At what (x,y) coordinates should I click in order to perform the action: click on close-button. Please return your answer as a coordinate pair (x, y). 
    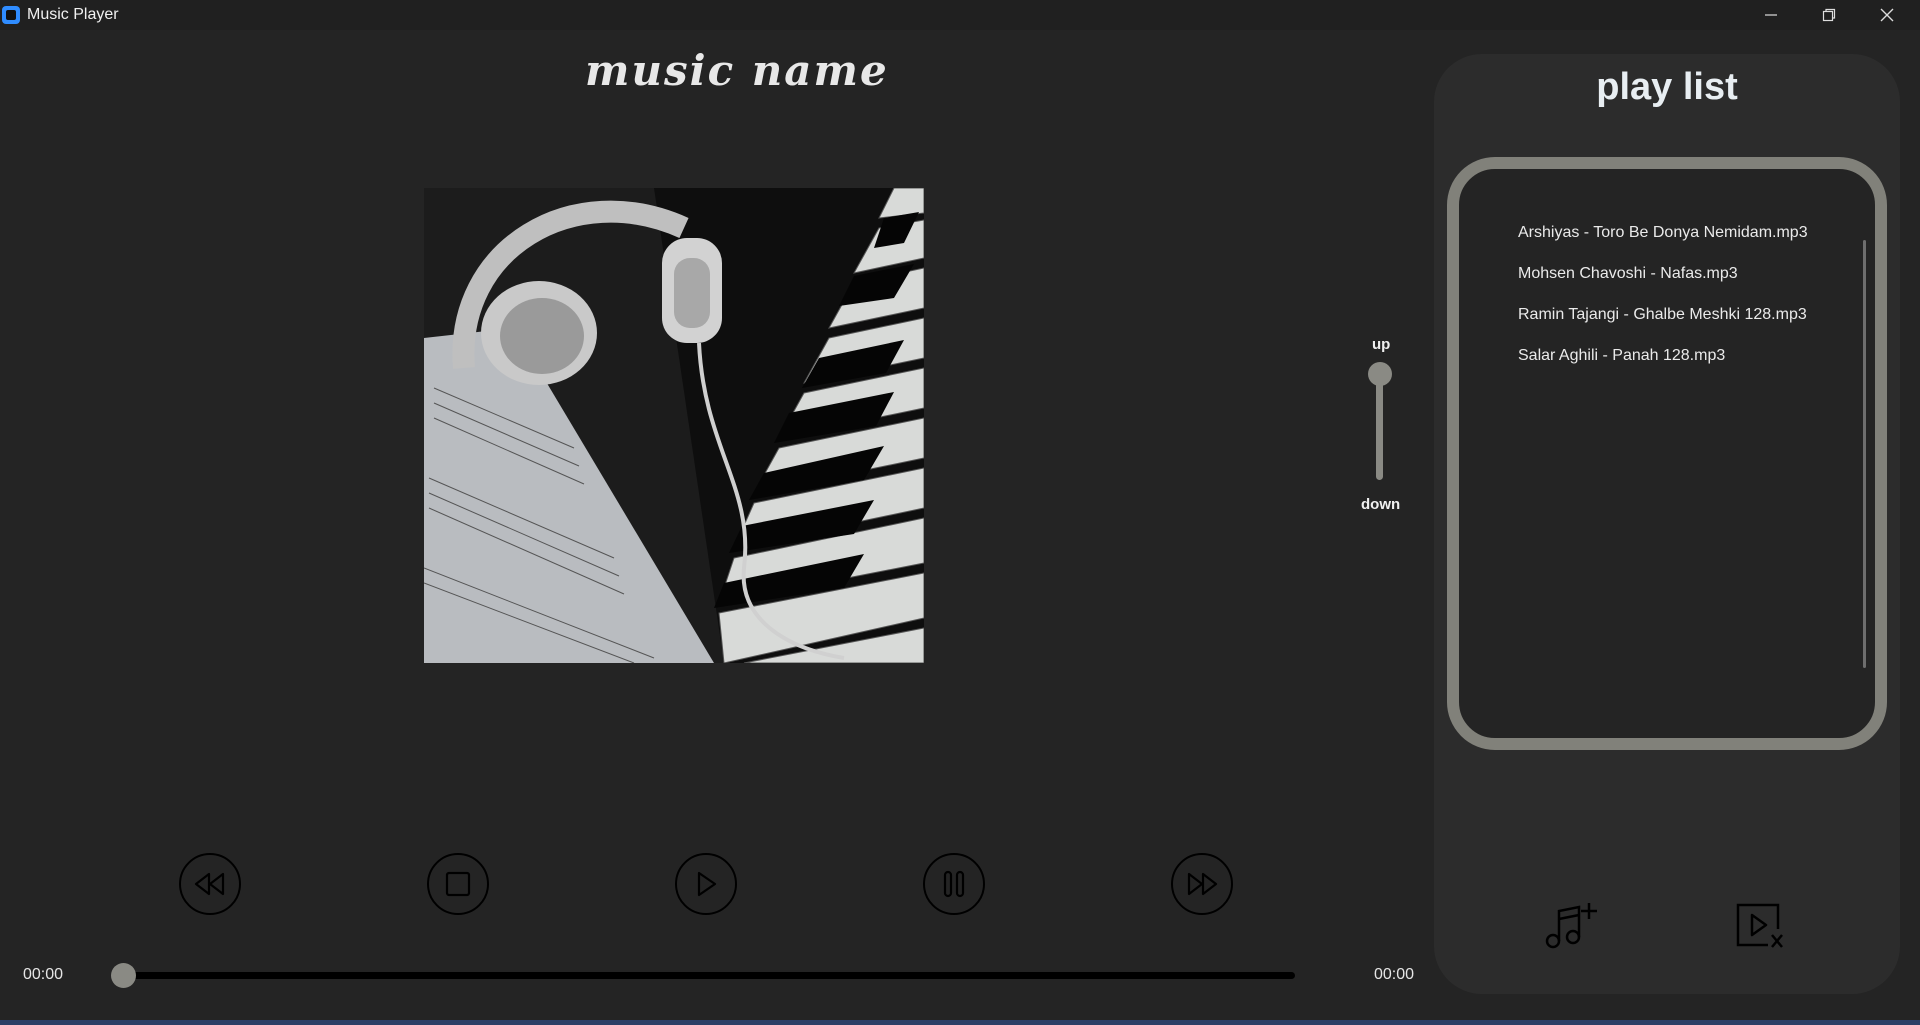
    Looking at the image, I should click on (1887, 15).